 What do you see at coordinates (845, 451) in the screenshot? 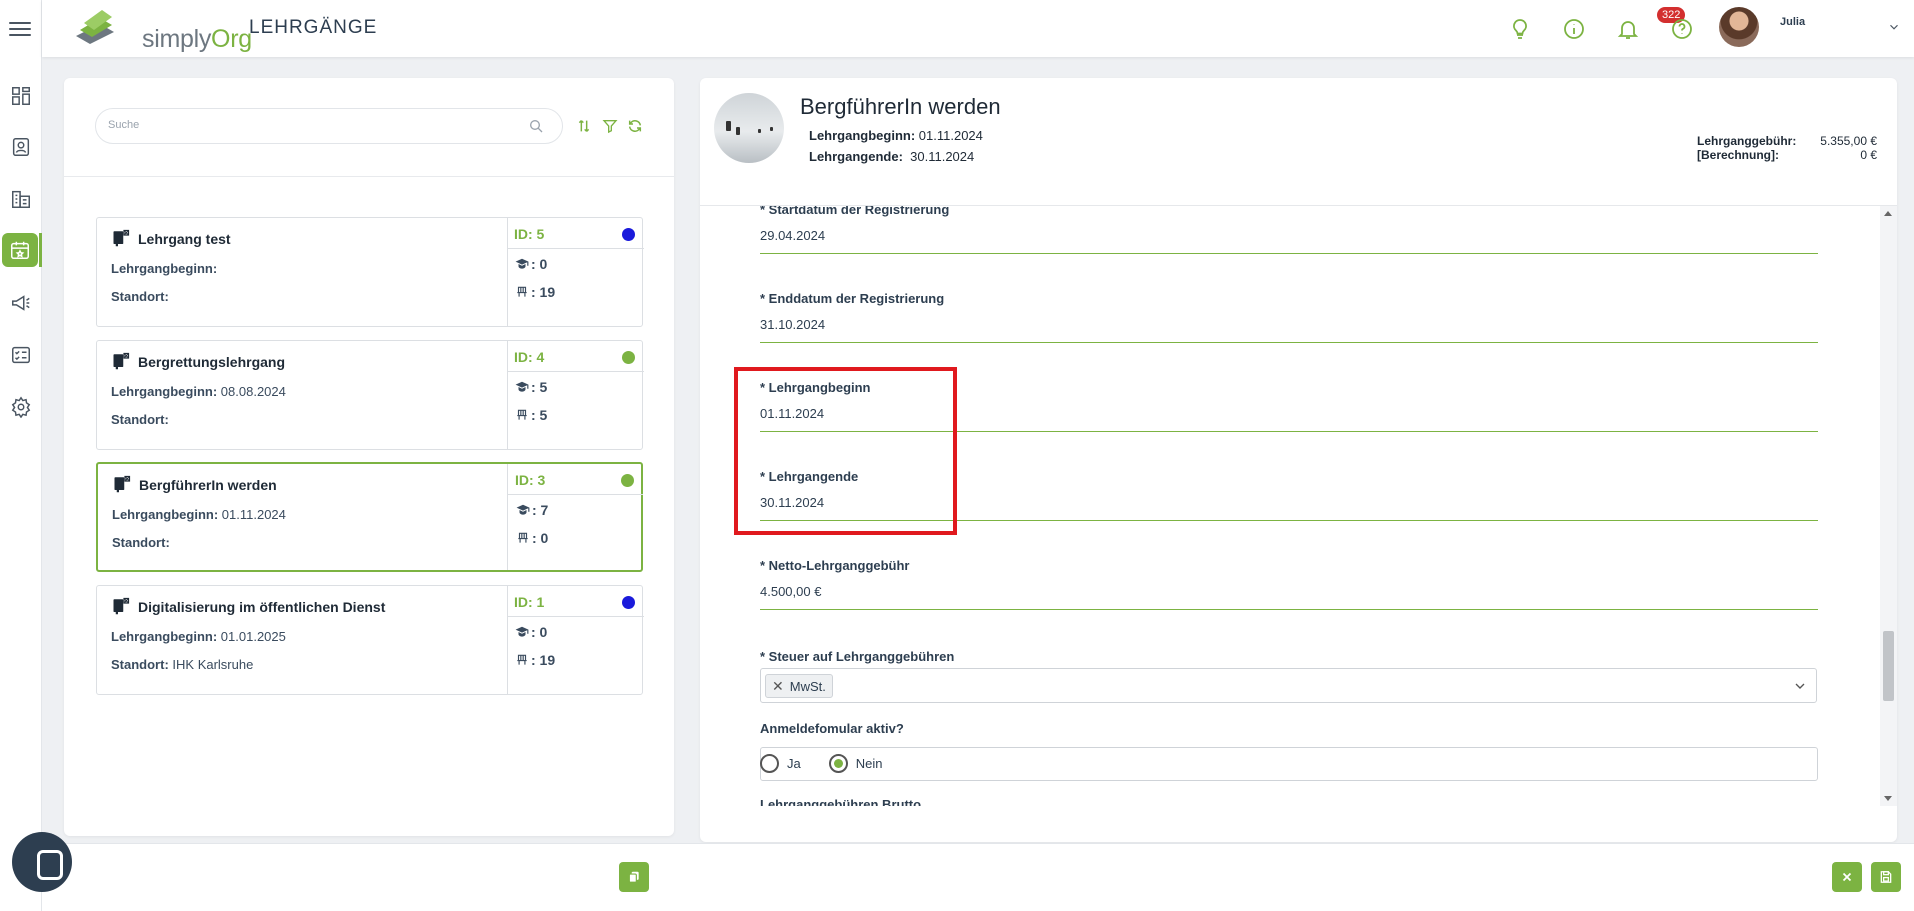
I see `highlight-box` at bounding box center [845, 451].